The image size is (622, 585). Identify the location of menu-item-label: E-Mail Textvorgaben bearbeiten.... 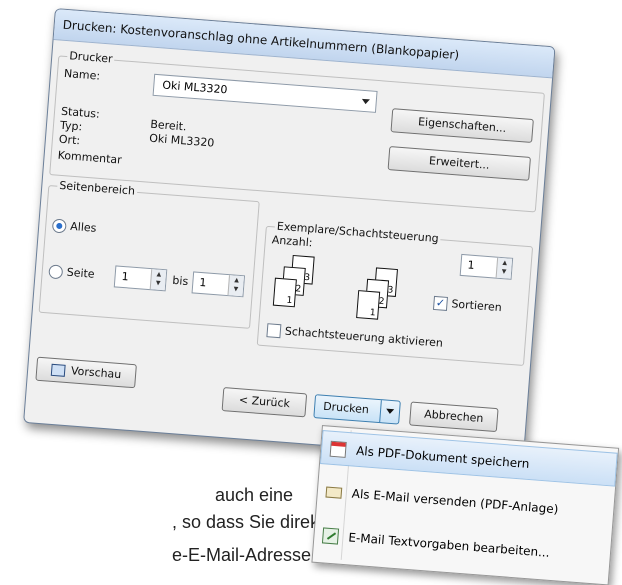
(449, 545).